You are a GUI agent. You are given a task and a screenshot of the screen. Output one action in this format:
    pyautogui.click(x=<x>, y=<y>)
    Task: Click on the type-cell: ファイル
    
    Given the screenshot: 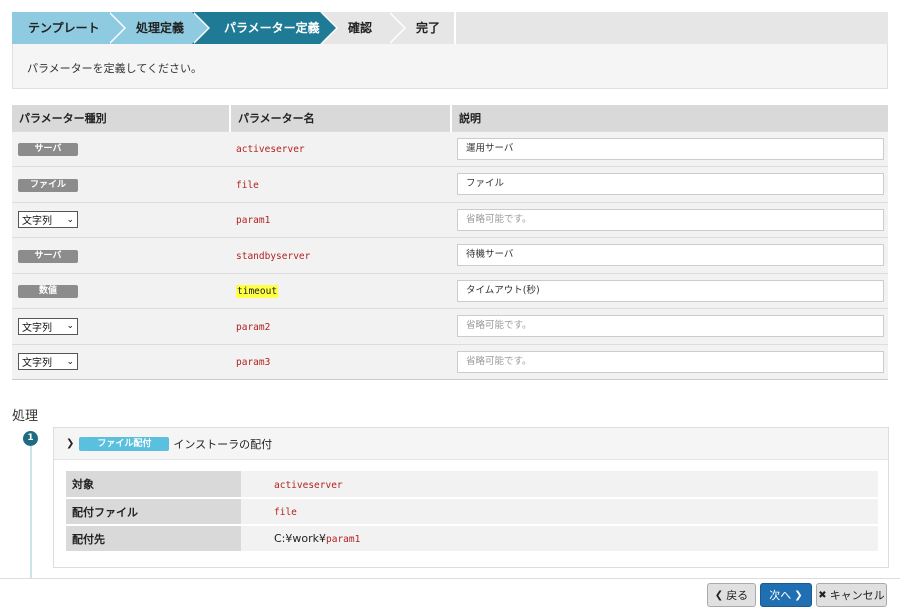 What is the action you would take?
    pyautogui.click(x=121, y=184)
    